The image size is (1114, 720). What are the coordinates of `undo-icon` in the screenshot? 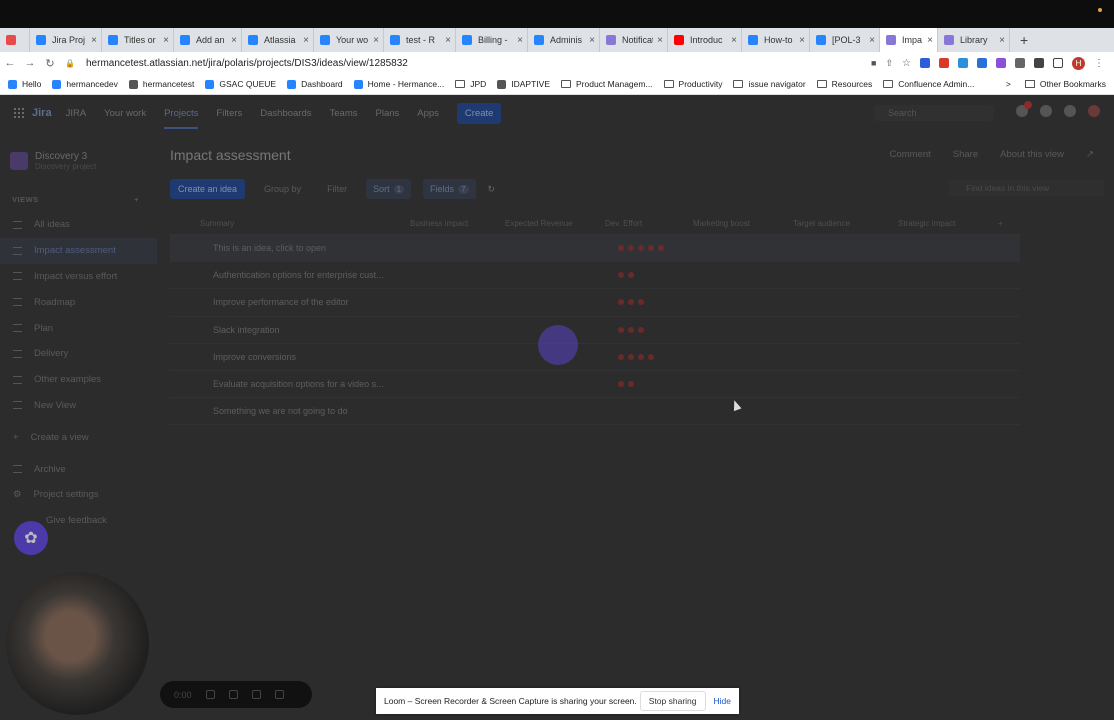 It's located at (233, 694).